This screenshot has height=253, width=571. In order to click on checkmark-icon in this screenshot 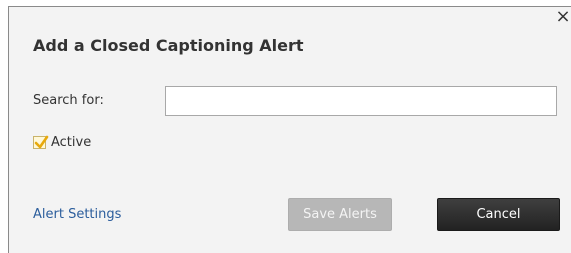, I will do `click(41, 142)`.